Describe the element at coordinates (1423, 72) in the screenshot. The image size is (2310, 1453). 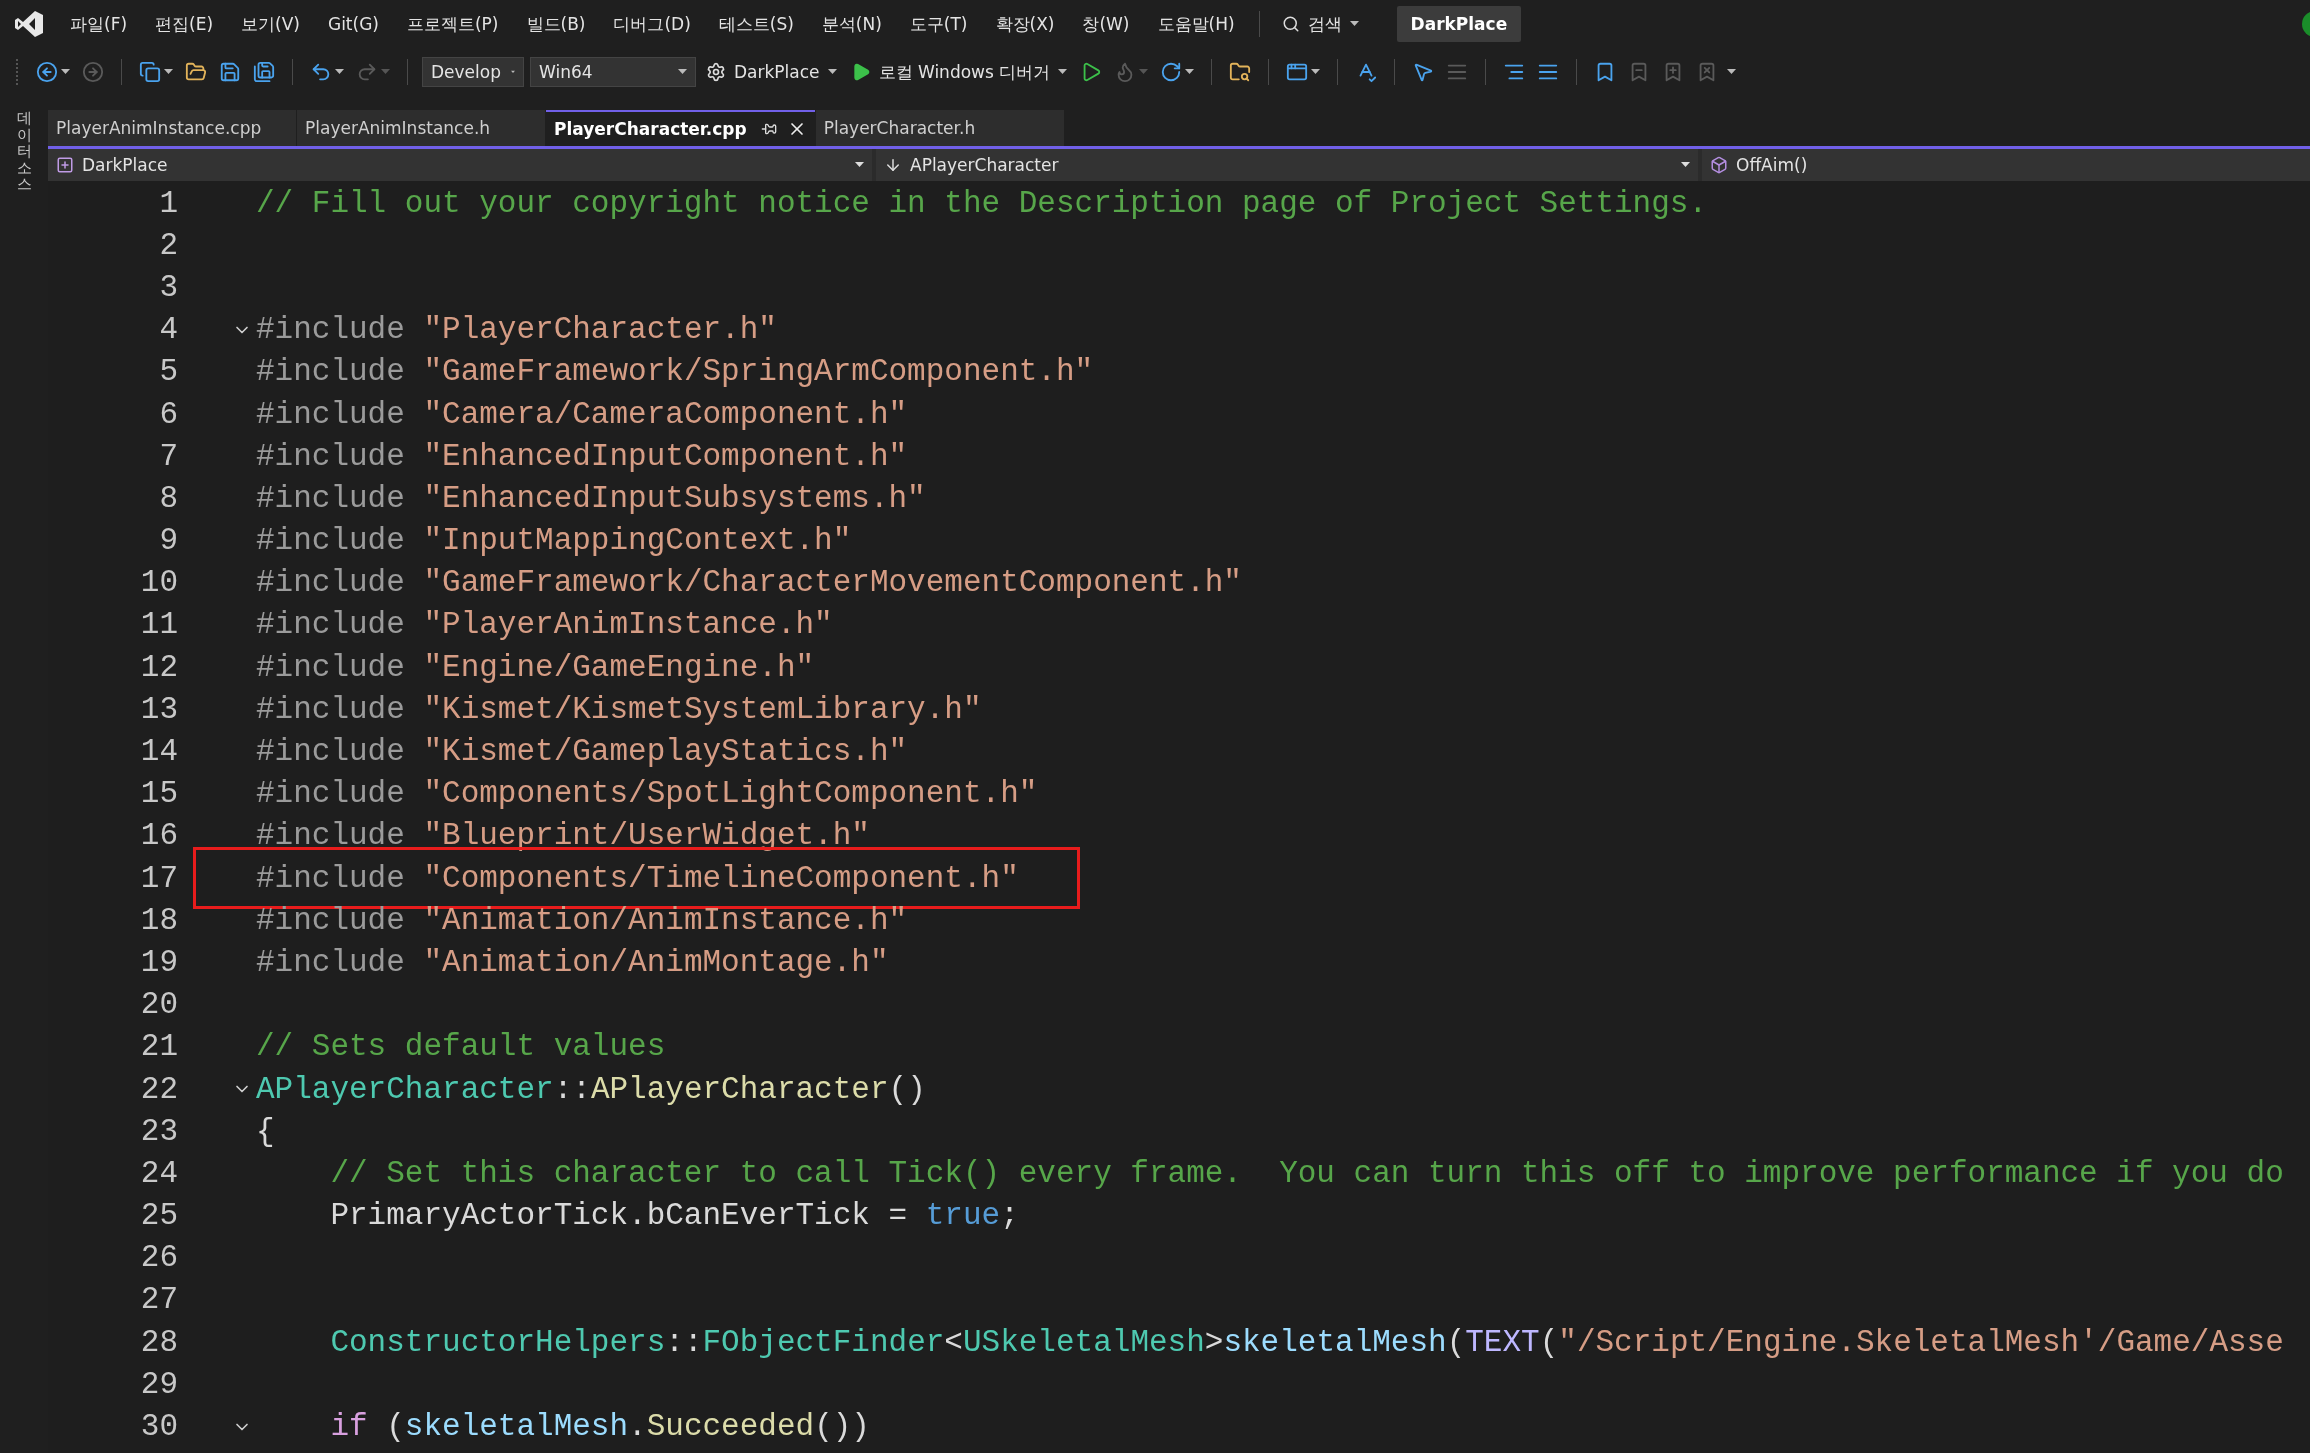
I see `pointer-icon` at that location.